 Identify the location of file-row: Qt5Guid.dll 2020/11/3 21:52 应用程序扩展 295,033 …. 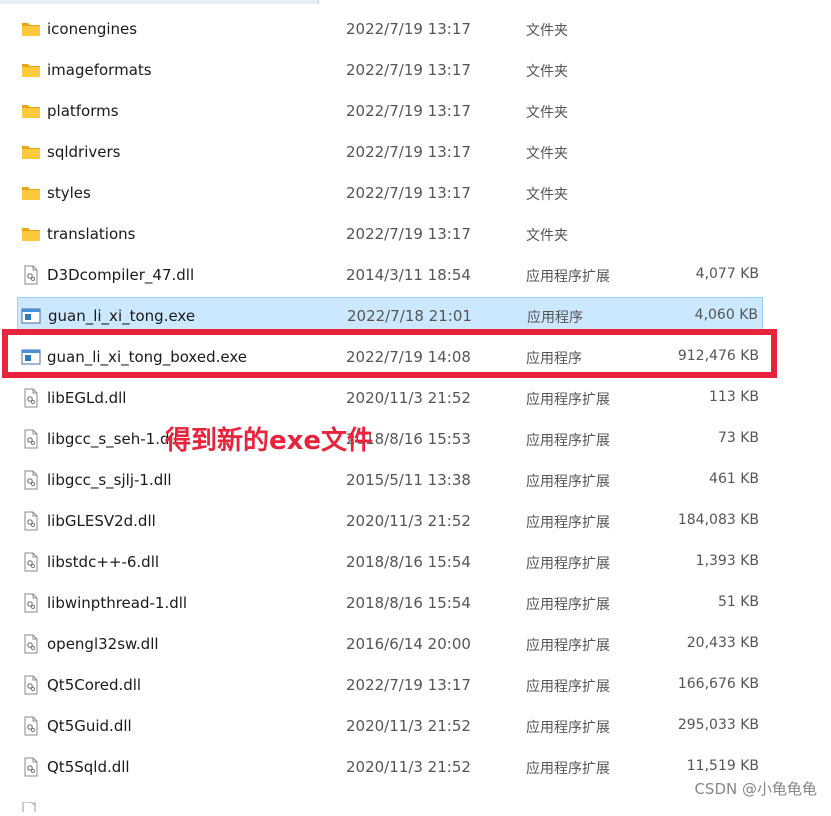
(390, 726).